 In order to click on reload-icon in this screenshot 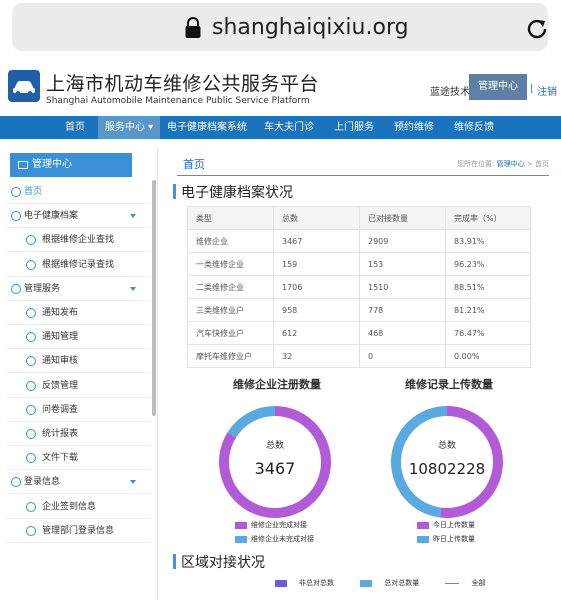, I will do `click(537, 29)`.